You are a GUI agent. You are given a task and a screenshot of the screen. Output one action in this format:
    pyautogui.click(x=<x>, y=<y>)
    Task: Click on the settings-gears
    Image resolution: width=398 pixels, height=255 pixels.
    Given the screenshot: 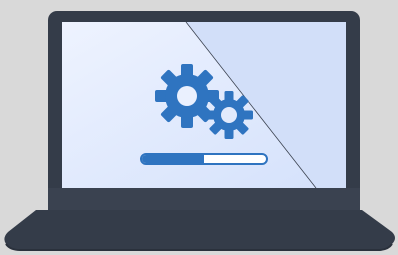 What is the action you would take?
    pyautogui.click(x=205, y=104)
    